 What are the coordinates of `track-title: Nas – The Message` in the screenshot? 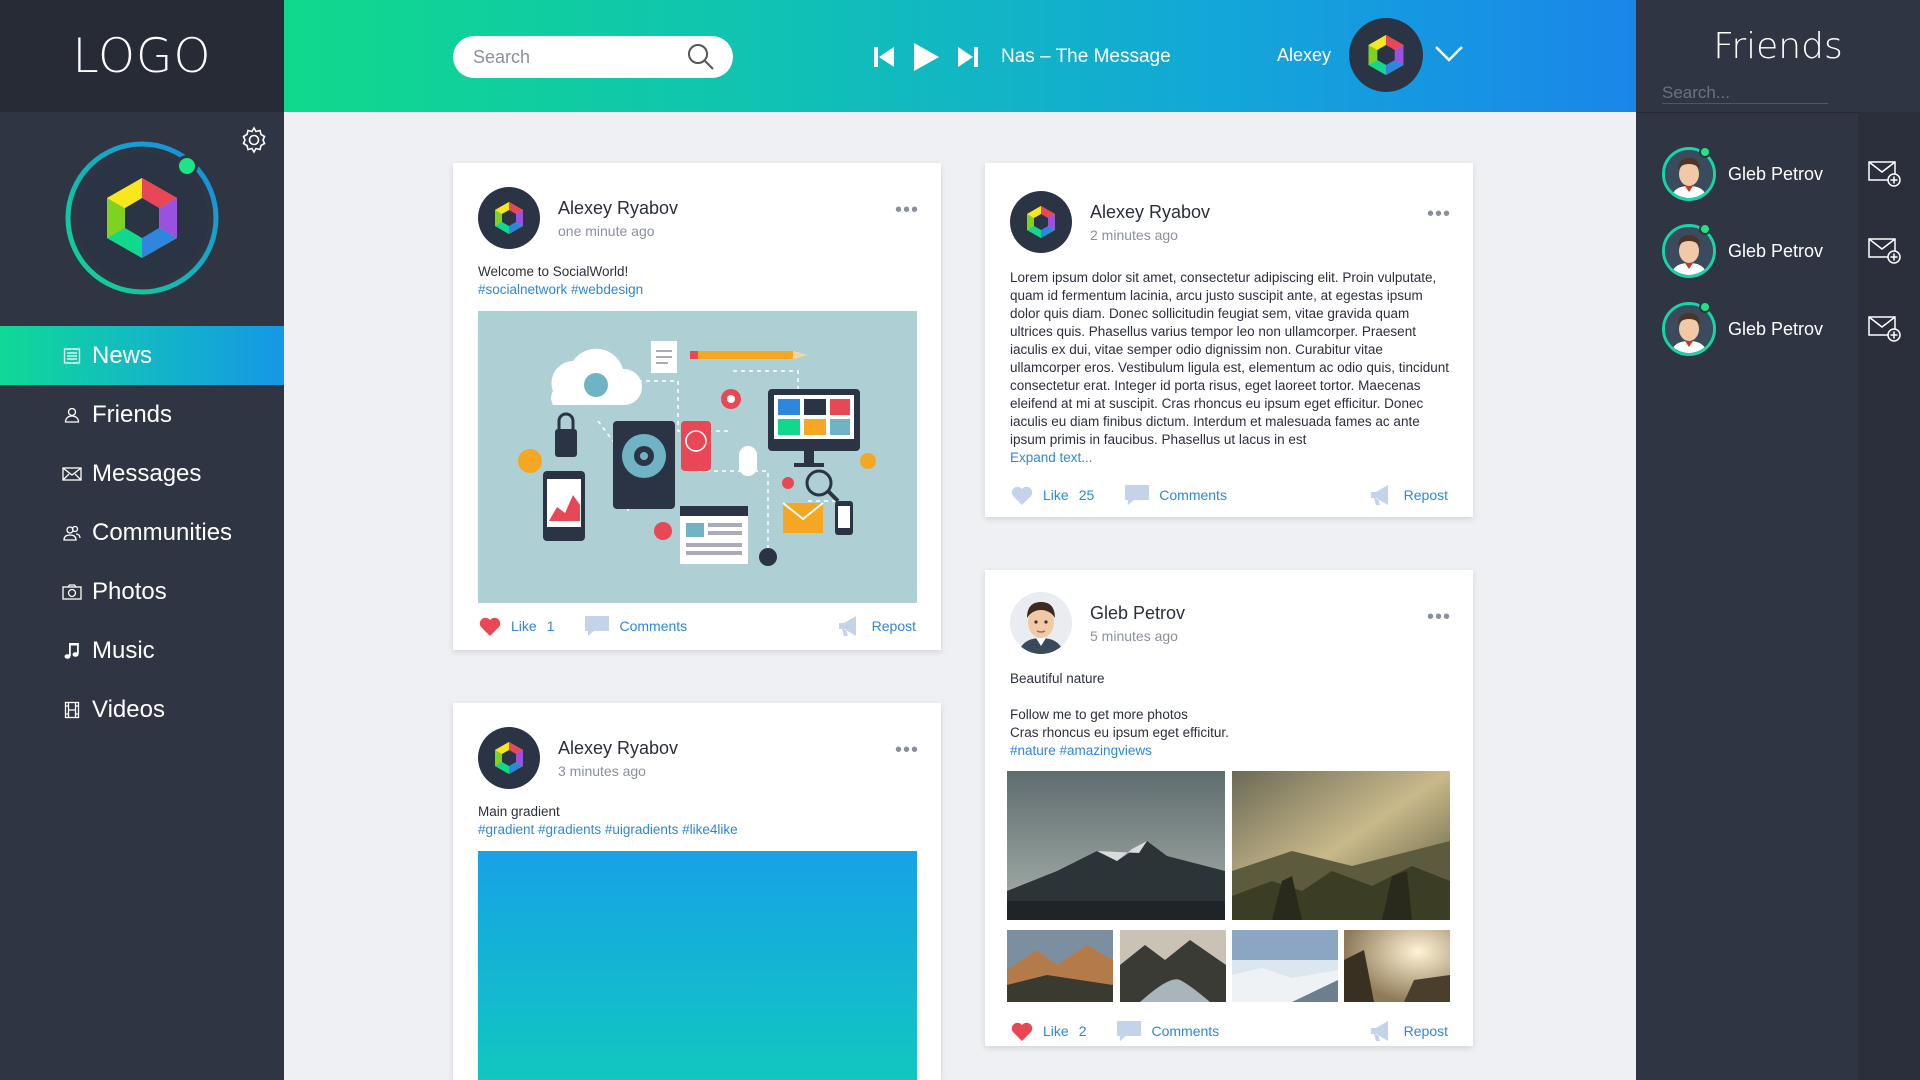 It's located at (1086, 57).